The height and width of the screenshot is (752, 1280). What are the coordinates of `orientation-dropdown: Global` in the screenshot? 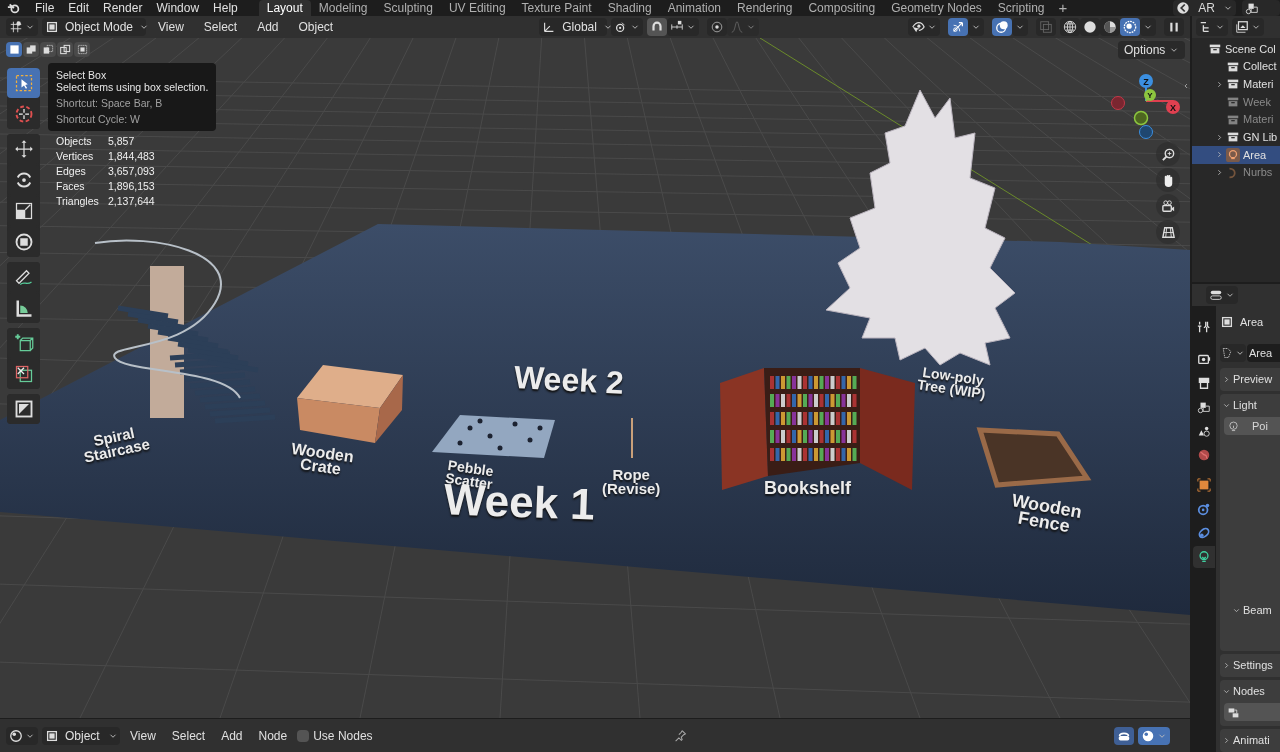 It's located at (573, 27).